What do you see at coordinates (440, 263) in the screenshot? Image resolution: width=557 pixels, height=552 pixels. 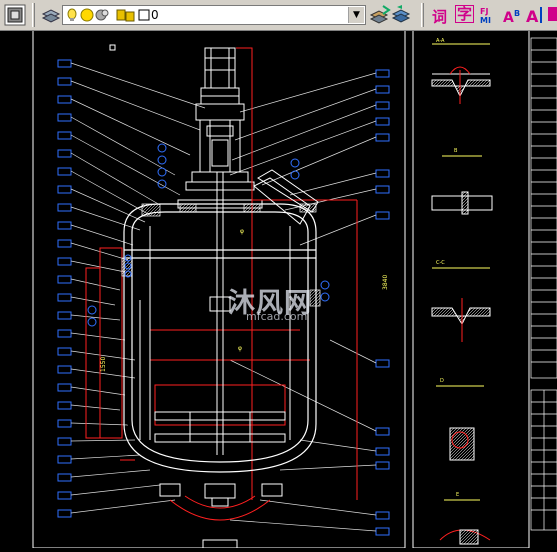 I see `svg-text: C-C` at bounding box center [440, 263].